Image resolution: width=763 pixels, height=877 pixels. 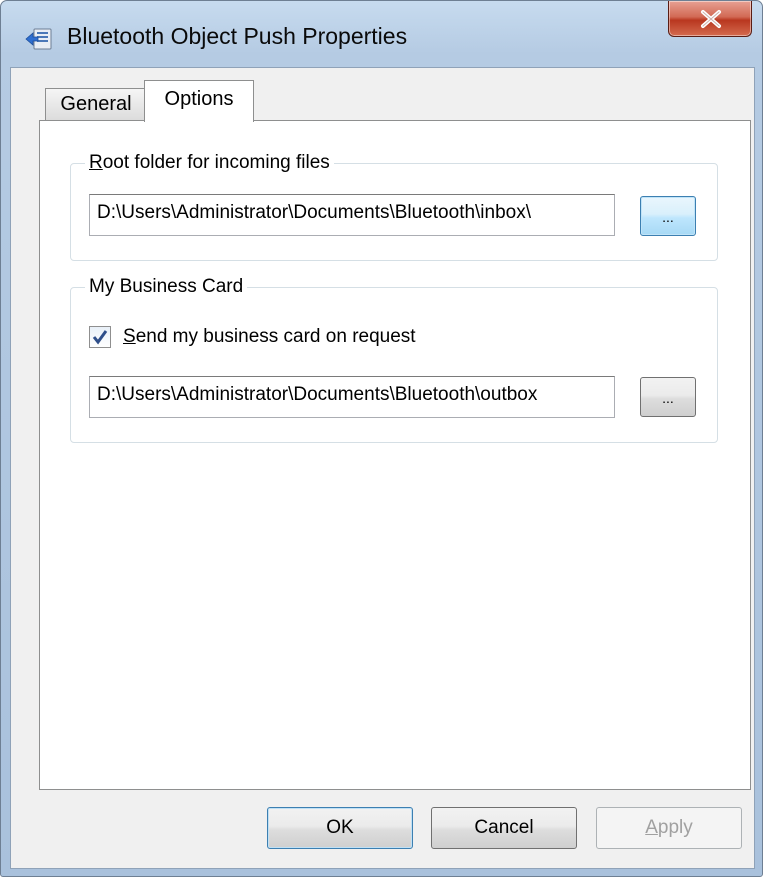 I want to click on send-business-card-checkbox, so click(x=100, y=337).